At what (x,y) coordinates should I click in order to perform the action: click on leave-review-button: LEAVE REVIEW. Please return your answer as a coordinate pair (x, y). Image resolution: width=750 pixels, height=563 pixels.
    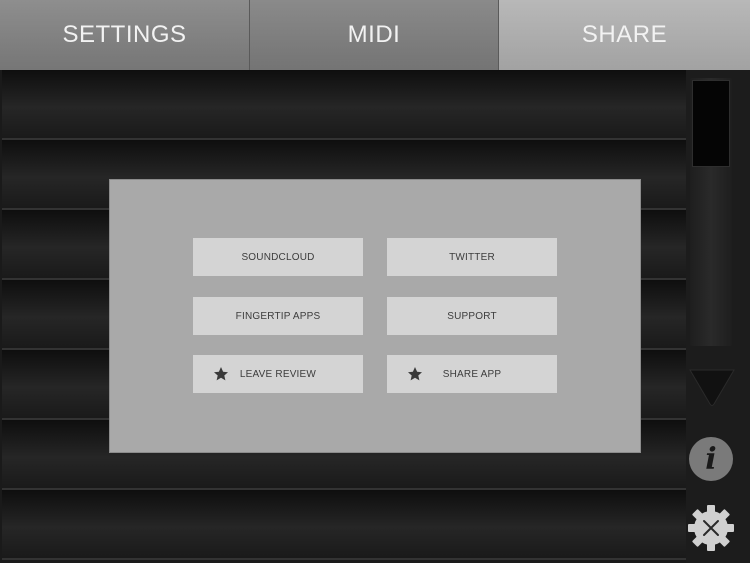
    Looking at the image, I should click on (278, 374).